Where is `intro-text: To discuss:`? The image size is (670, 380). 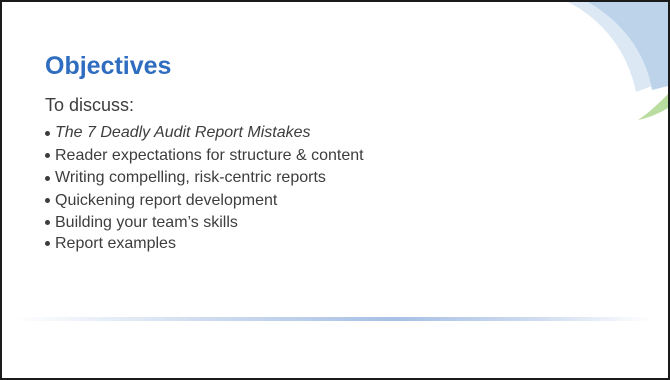
intro-text: To discuss: is located at coordinates (90, 105).